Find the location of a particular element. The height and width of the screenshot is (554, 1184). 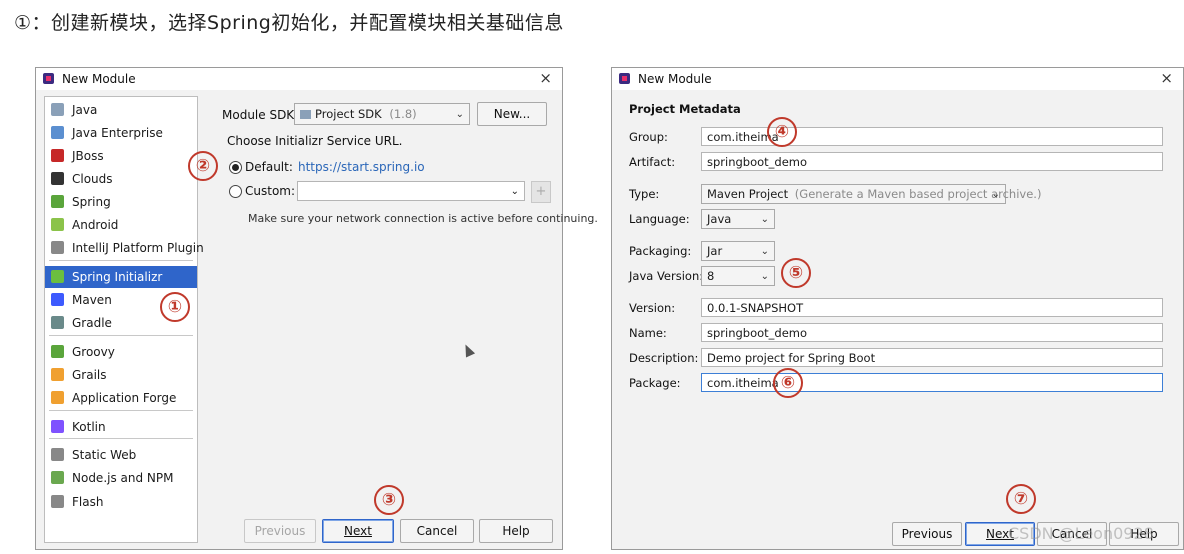

left-dialog-title: New Module is located at coordinates (99, 79).